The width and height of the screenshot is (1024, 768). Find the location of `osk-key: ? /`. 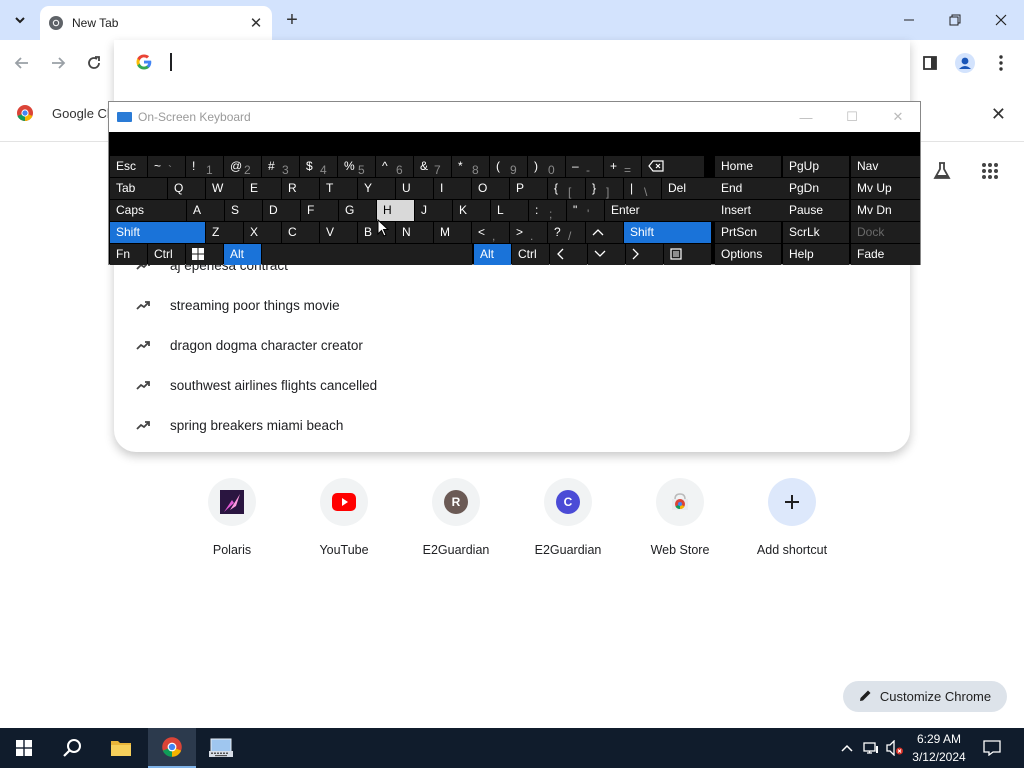

osk-key: ? / is located at coordinates (566, 232).